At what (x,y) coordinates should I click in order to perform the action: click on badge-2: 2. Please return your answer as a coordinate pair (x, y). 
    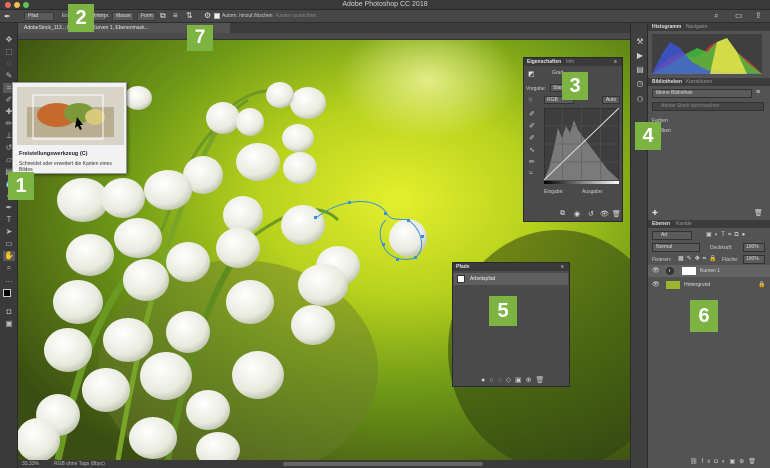
    Looking at the image, I should click on (81, 18).